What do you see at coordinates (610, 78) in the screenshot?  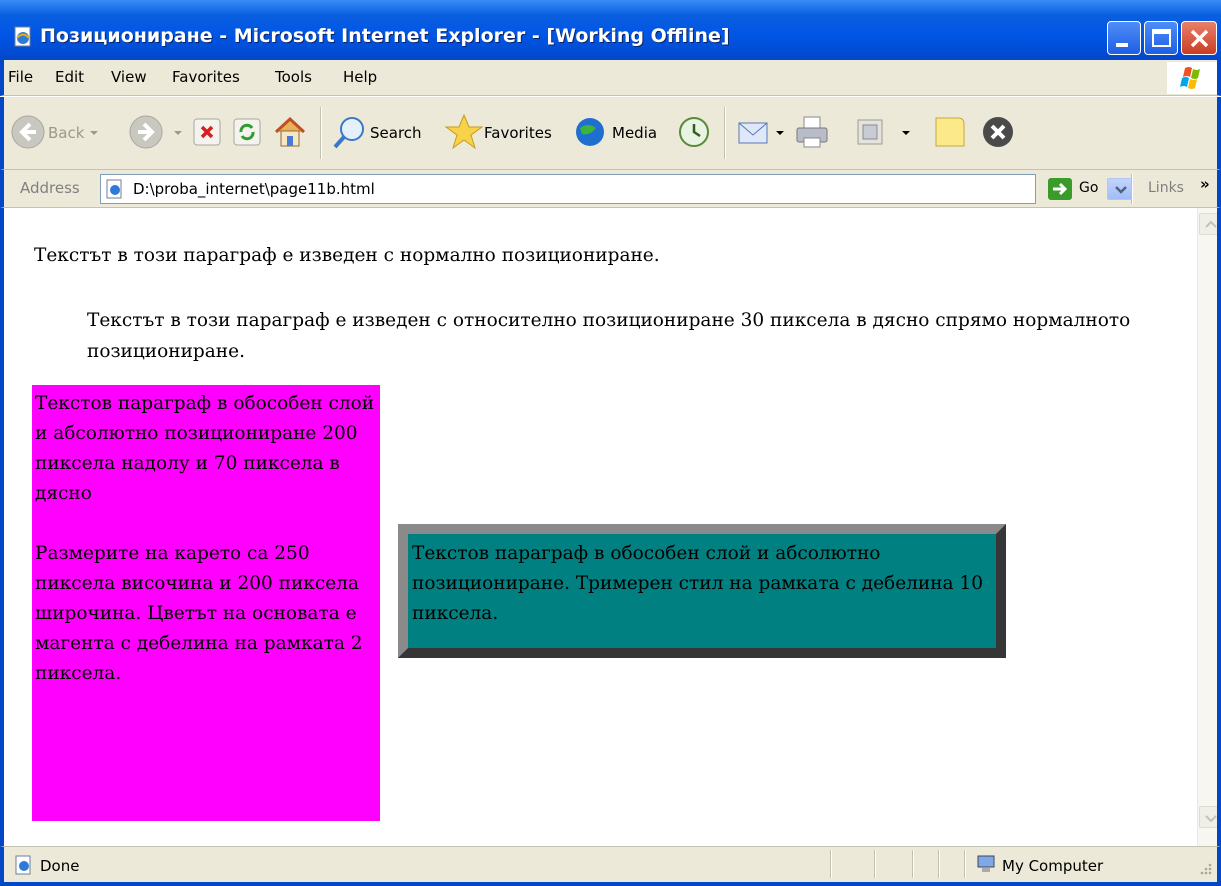 I see `menu-bar: File Edit View Favorites Tools Help` at bounding box center [610, 78].